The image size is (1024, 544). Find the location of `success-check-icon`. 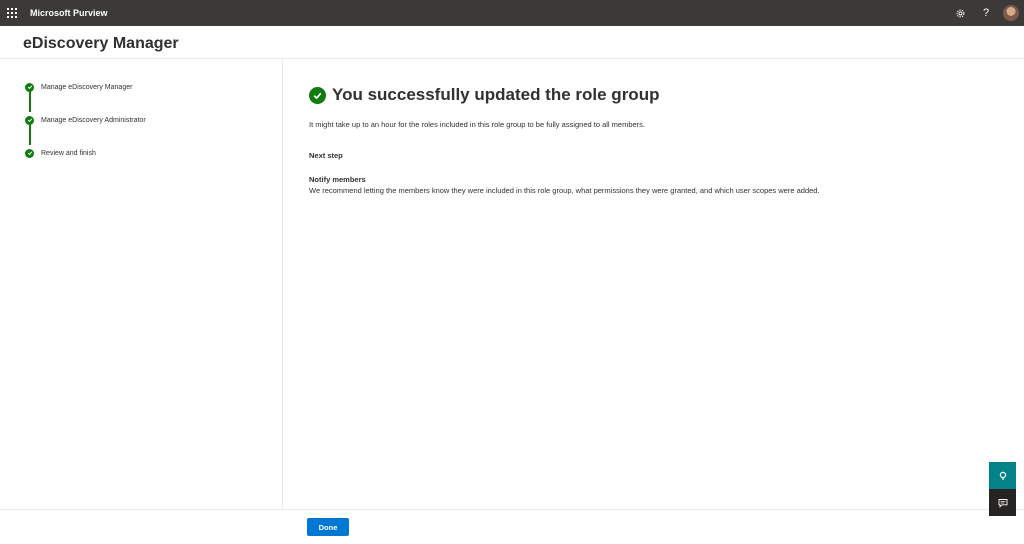

success-check-icon is located at coordinates (317, 95).